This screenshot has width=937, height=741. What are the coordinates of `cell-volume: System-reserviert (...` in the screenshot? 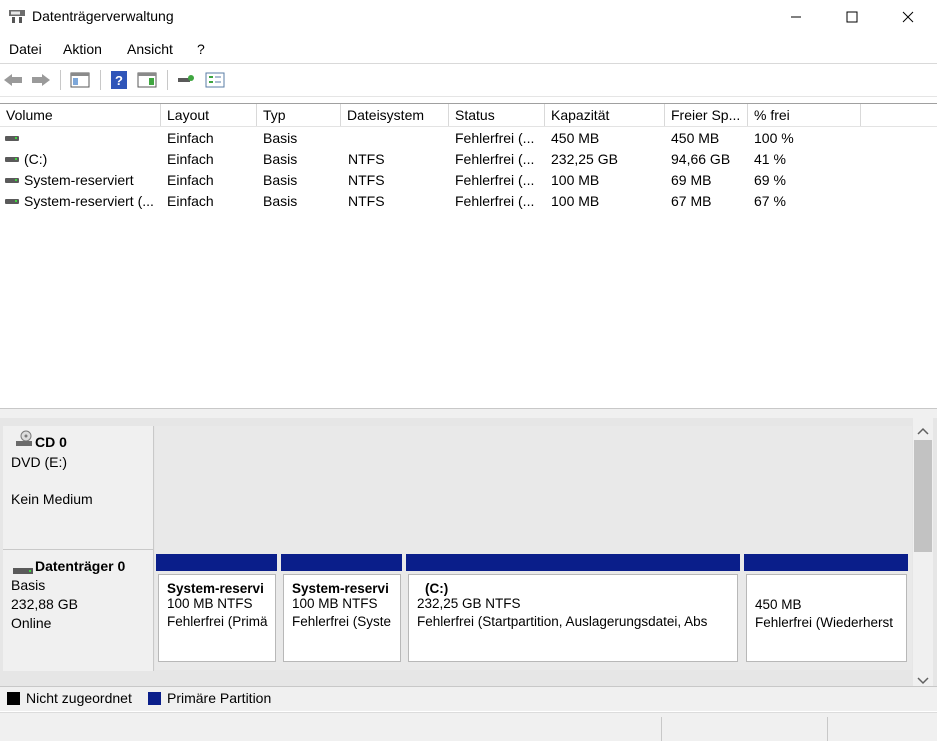 It's located at (89, 201).